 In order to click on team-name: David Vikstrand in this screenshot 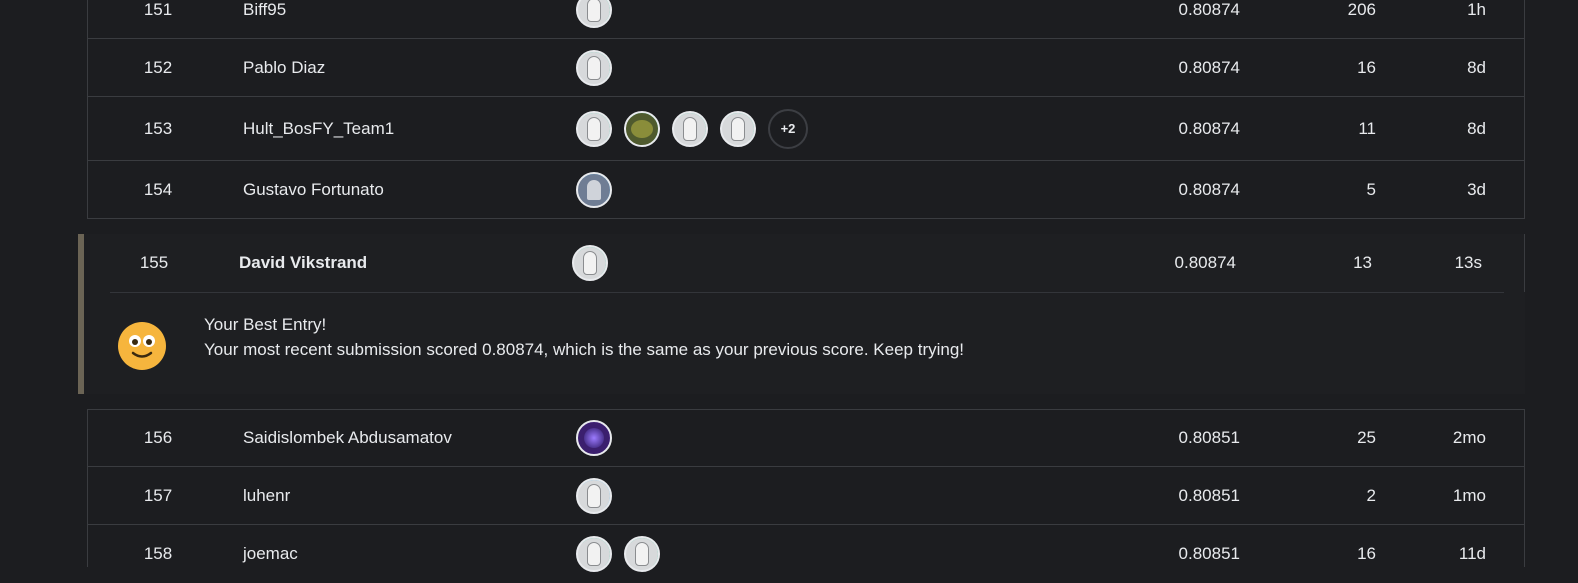, I will do `click(399, 263)`.